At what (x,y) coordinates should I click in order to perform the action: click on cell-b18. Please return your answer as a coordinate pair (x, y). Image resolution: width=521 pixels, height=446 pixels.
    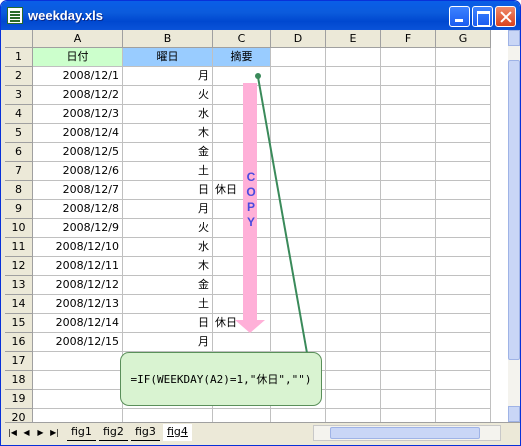
    Looking at the image, I should click on (168, 380).